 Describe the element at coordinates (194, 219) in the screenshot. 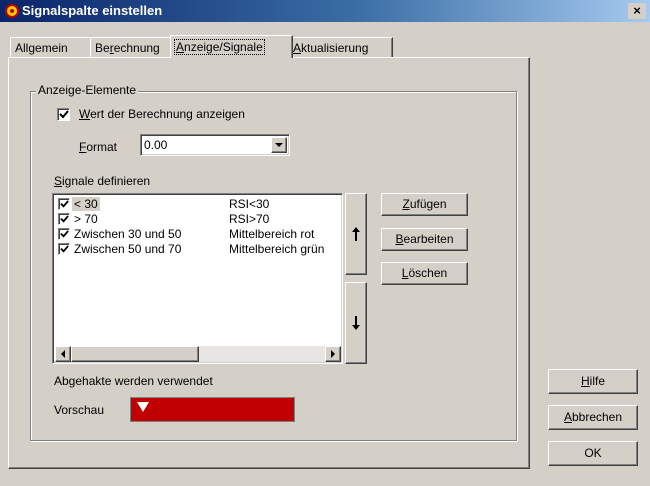

I see `list-item: > 70 RSI>70` at that location.